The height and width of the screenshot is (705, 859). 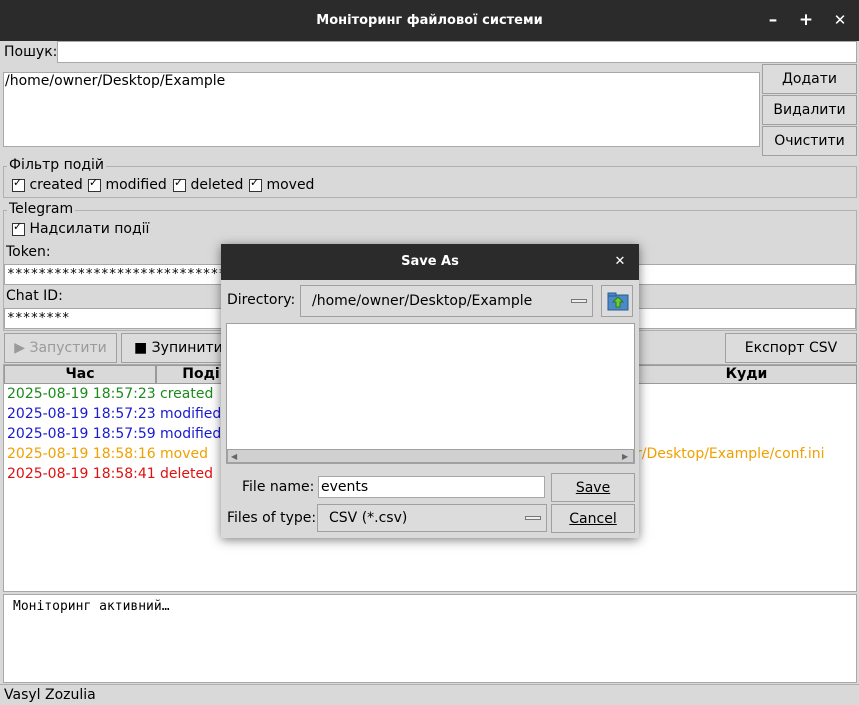 I want to click on maximize-button: +, so click(x=806, y=20).